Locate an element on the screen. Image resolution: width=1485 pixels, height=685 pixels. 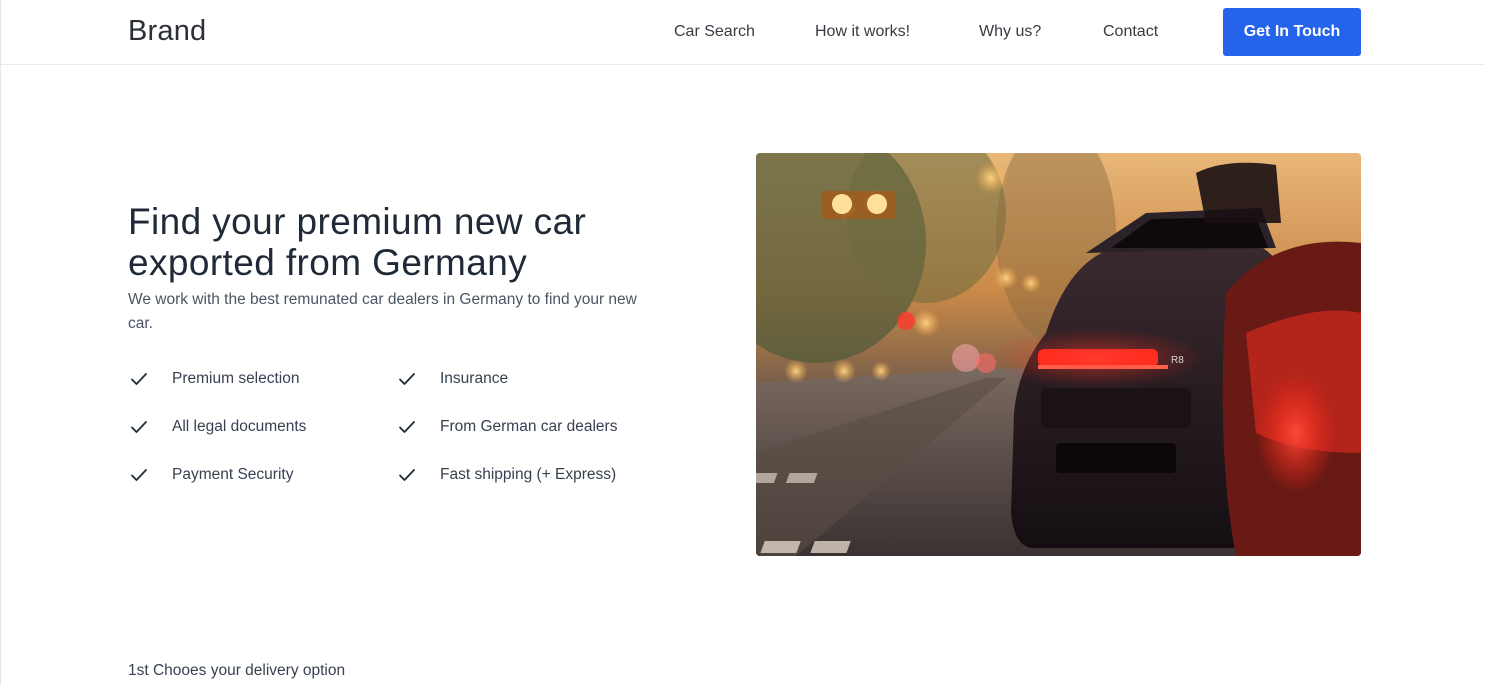
feature-label: Fast shipping (+ Express) is located at coordinates (528, 474).